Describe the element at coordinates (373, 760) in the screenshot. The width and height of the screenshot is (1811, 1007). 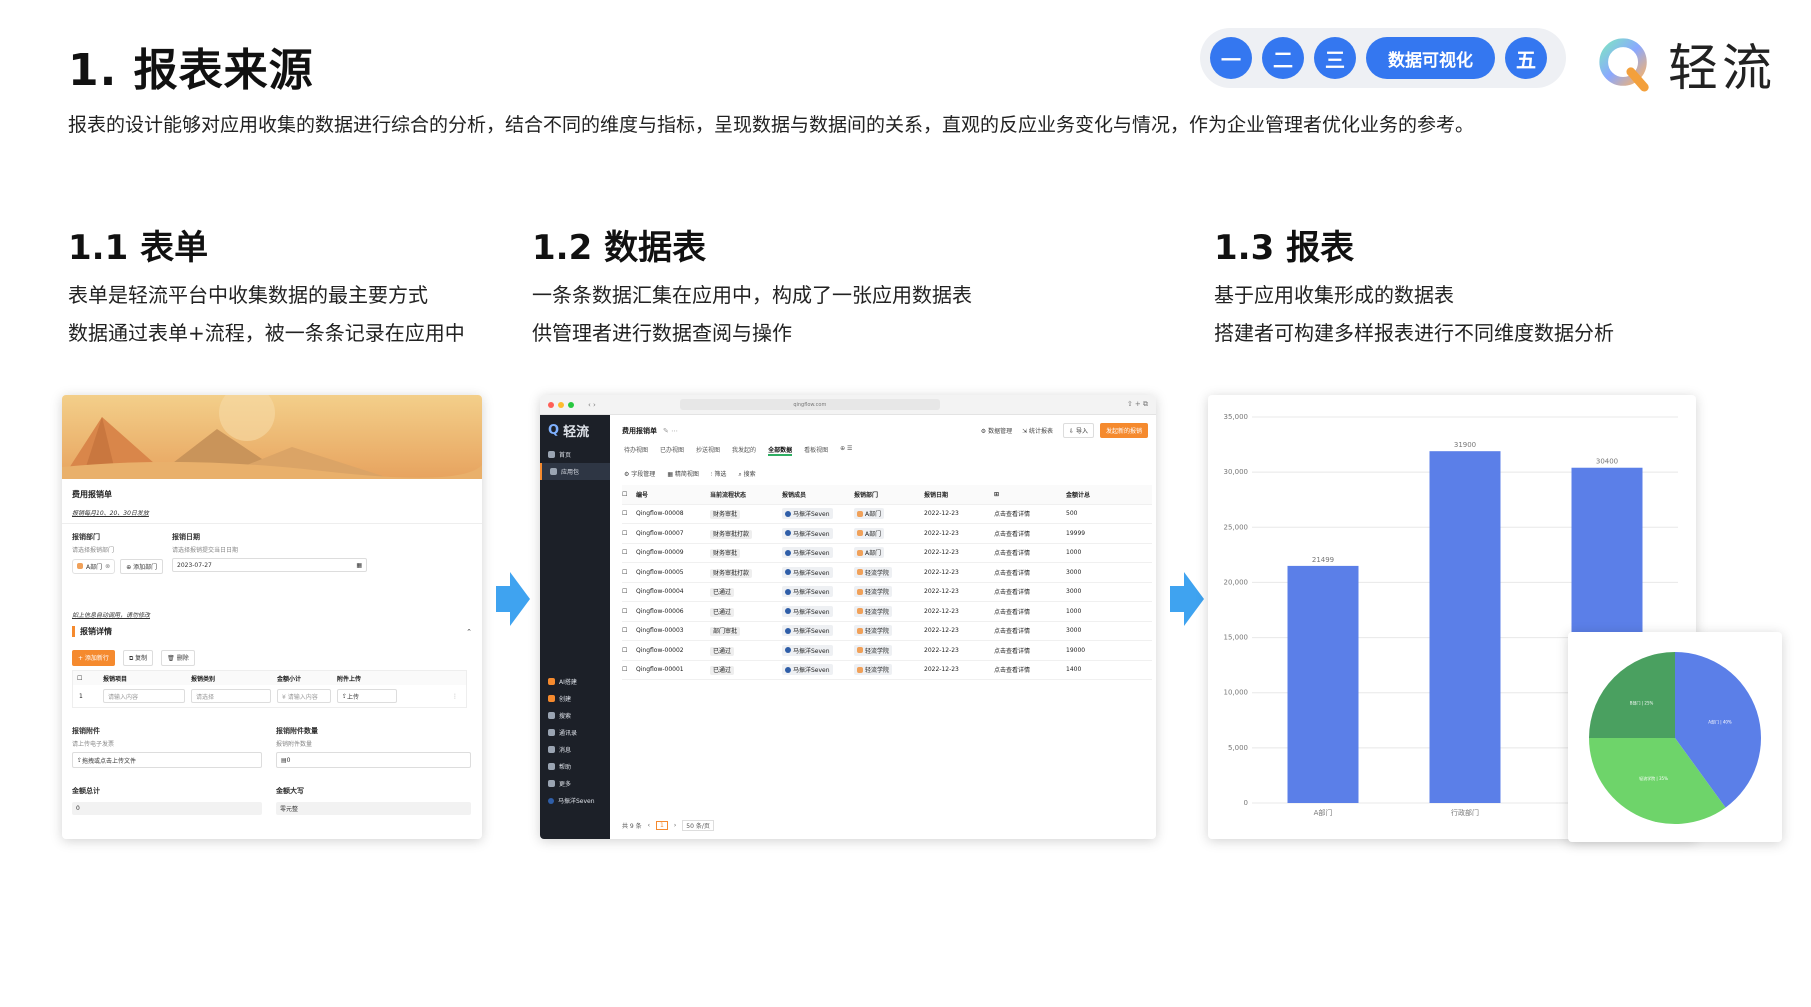
I see `attach-count-input: ▤ 0` at that location.